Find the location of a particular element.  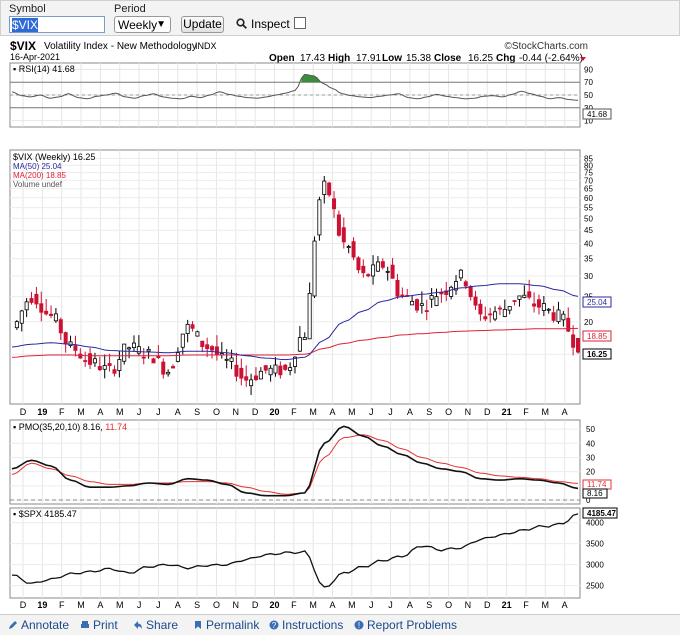

price-tick-label: 60 is located at coordinates (588, 198).